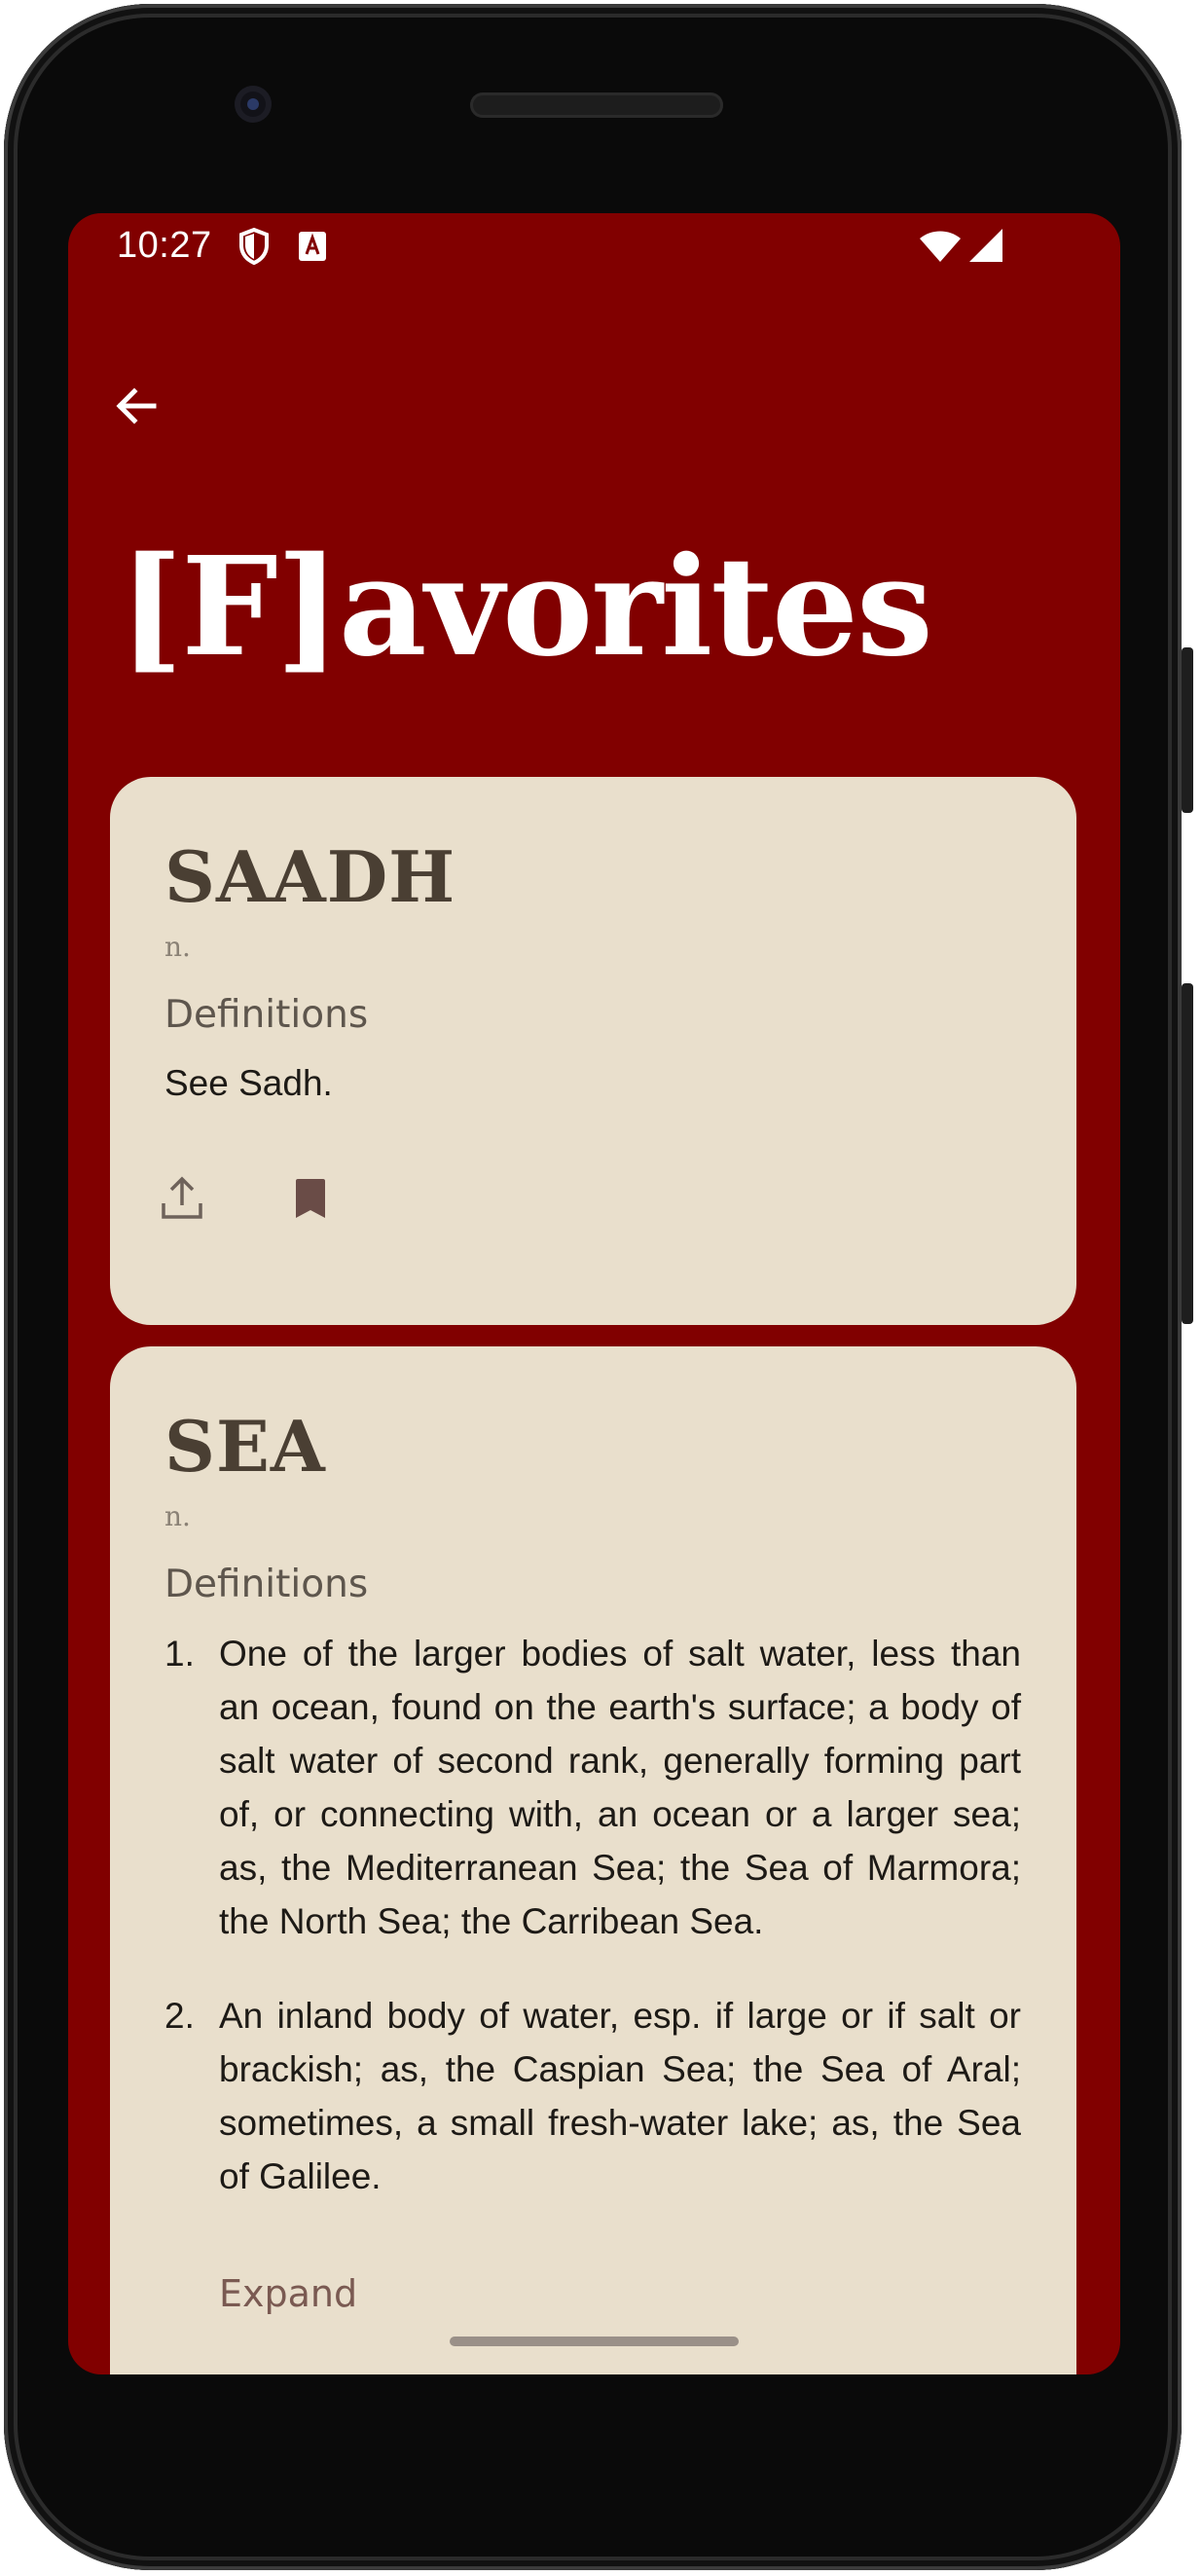  What do you see at coordinates (288, 2293) in the screenshot?
I see `expand-button: Expand` at bounding box center [288, 2293].